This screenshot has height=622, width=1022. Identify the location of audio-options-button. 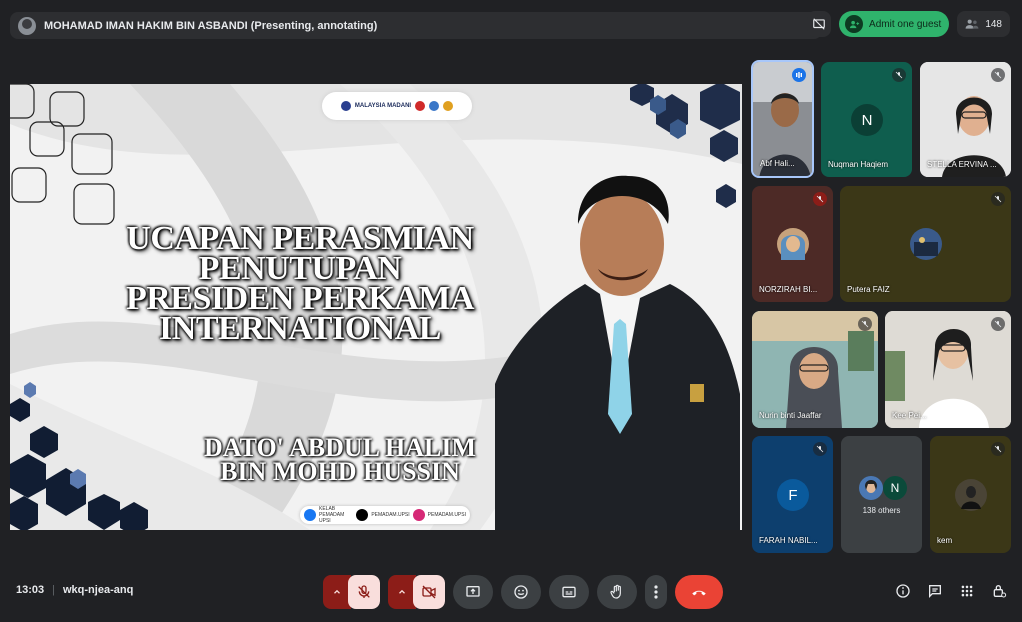
(337, 592).